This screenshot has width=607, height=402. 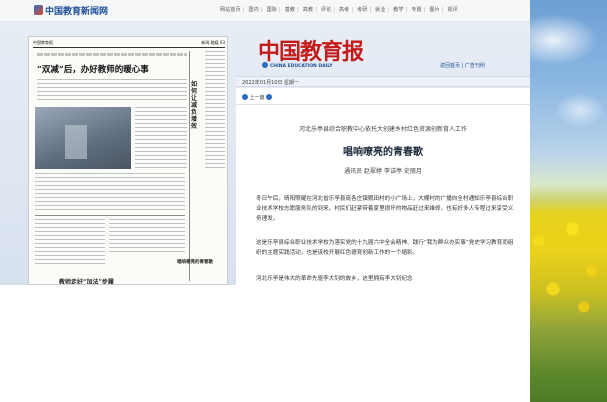 I want to click on nav-item: 国内, so click(x=254, y=10).